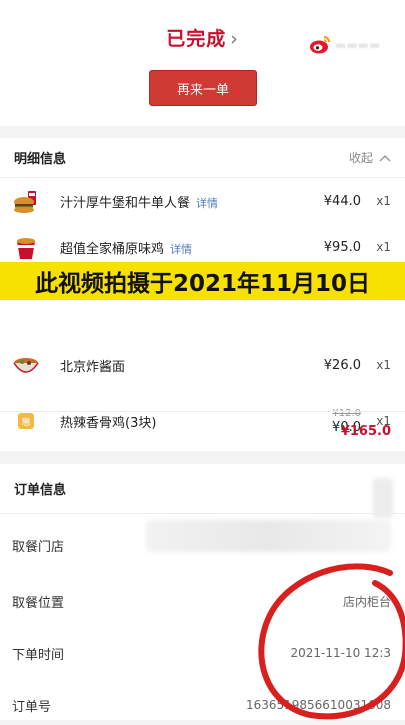  I want to click on item-price: ¥26.0, so click(342, 365).